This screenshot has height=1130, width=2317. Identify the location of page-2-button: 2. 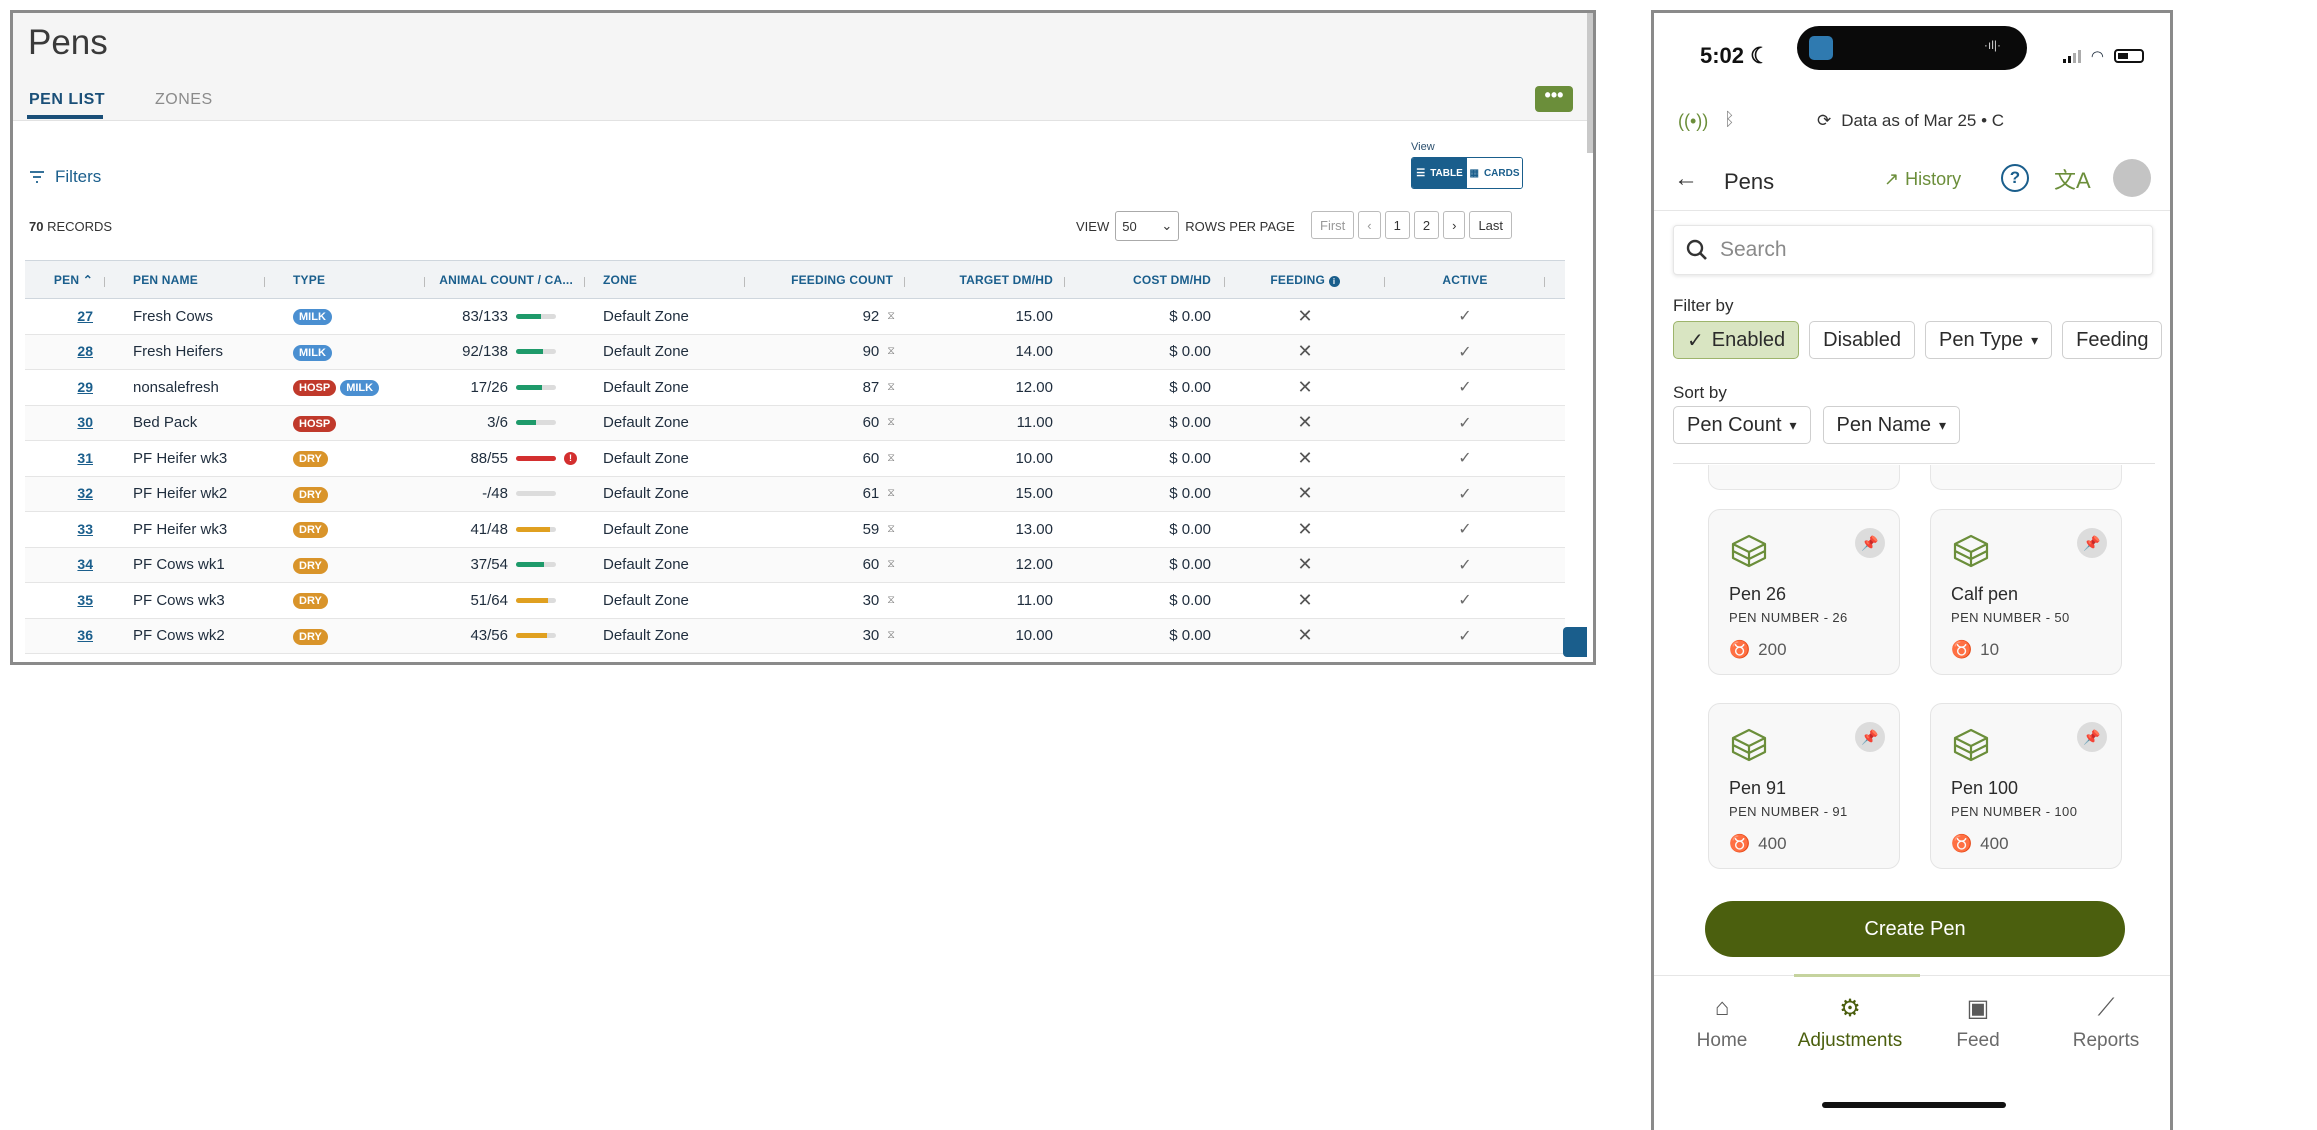
(1426, 225).